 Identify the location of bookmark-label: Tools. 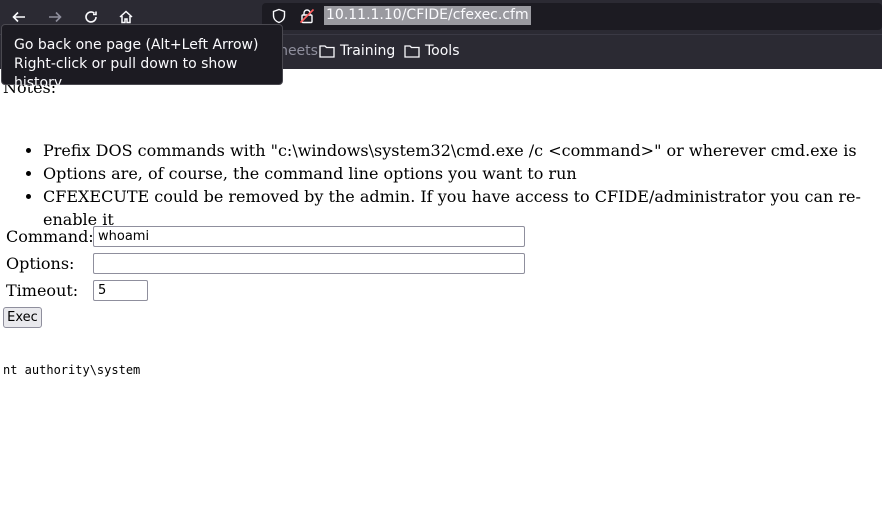
(442, 51).